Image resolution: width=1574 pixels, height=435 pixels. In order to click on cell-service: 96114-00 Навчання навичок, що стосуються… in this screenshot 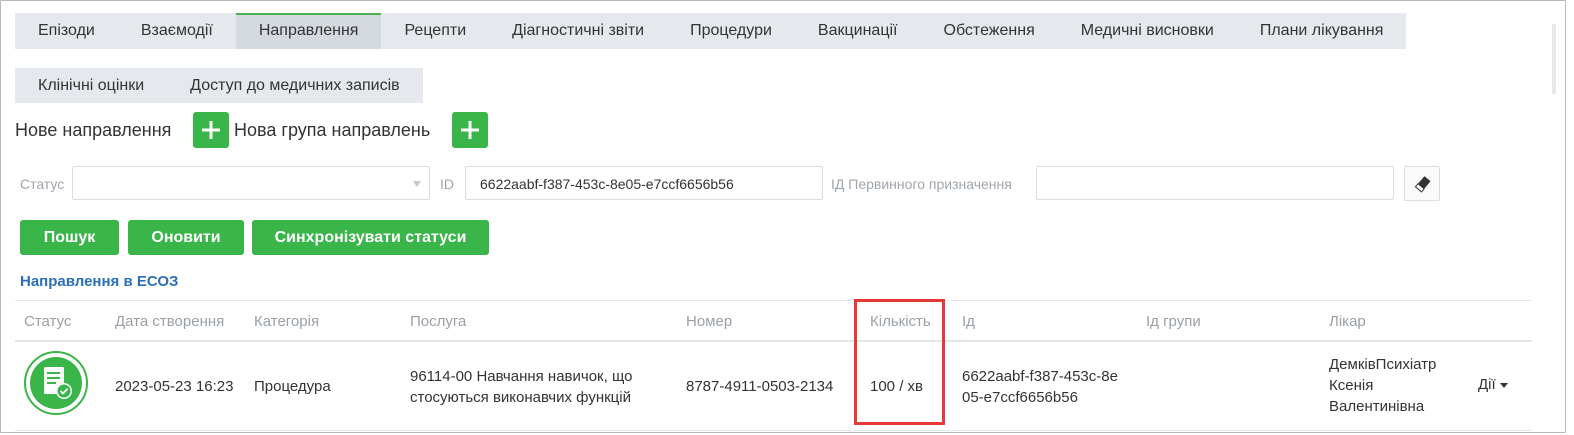, I will do `click(521, 387)`.